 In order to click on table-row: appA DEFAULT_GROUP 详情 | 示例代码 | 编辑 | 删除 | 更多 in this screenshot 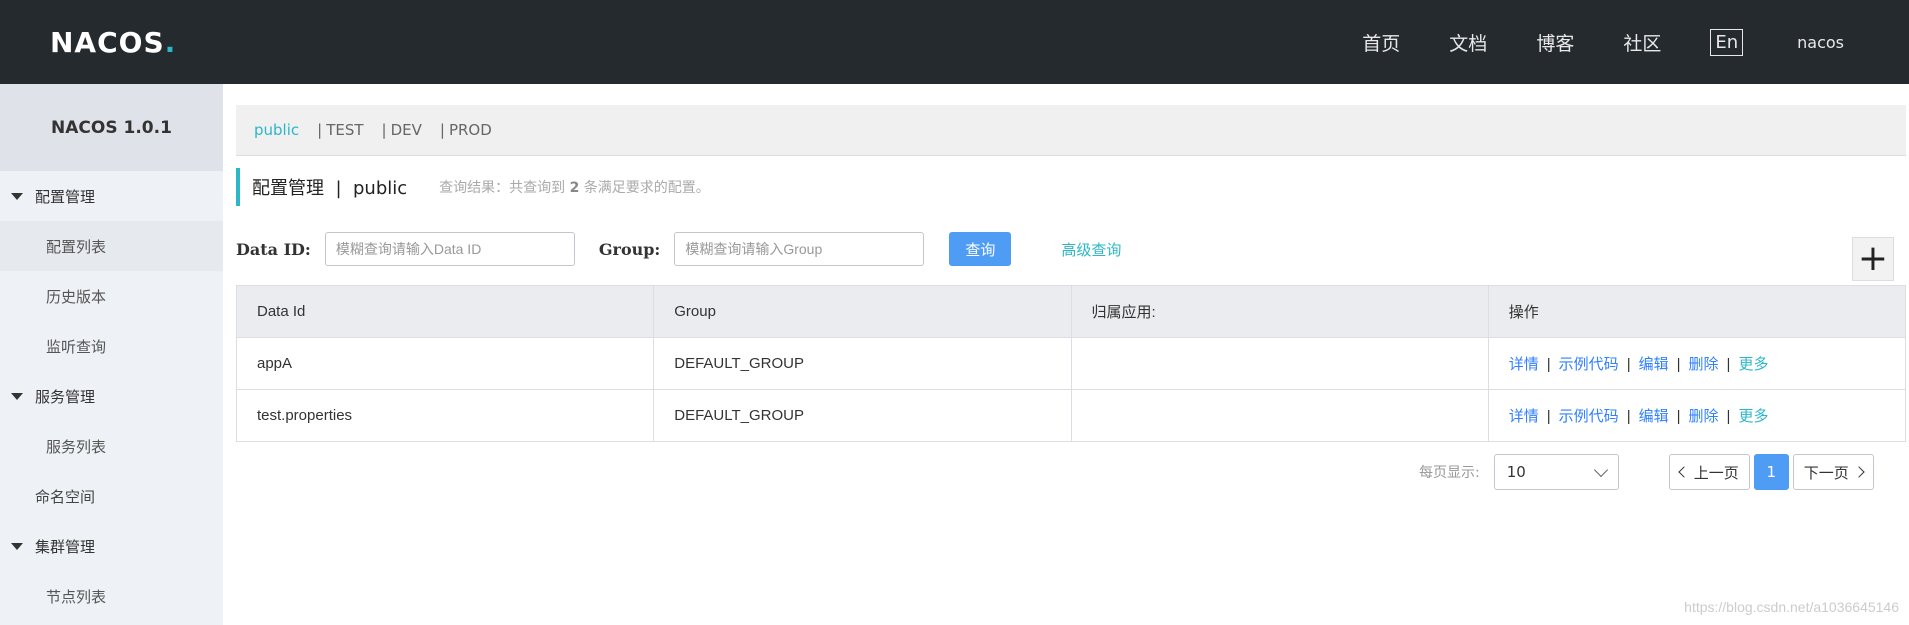, I will do `click(1071, 363)`.